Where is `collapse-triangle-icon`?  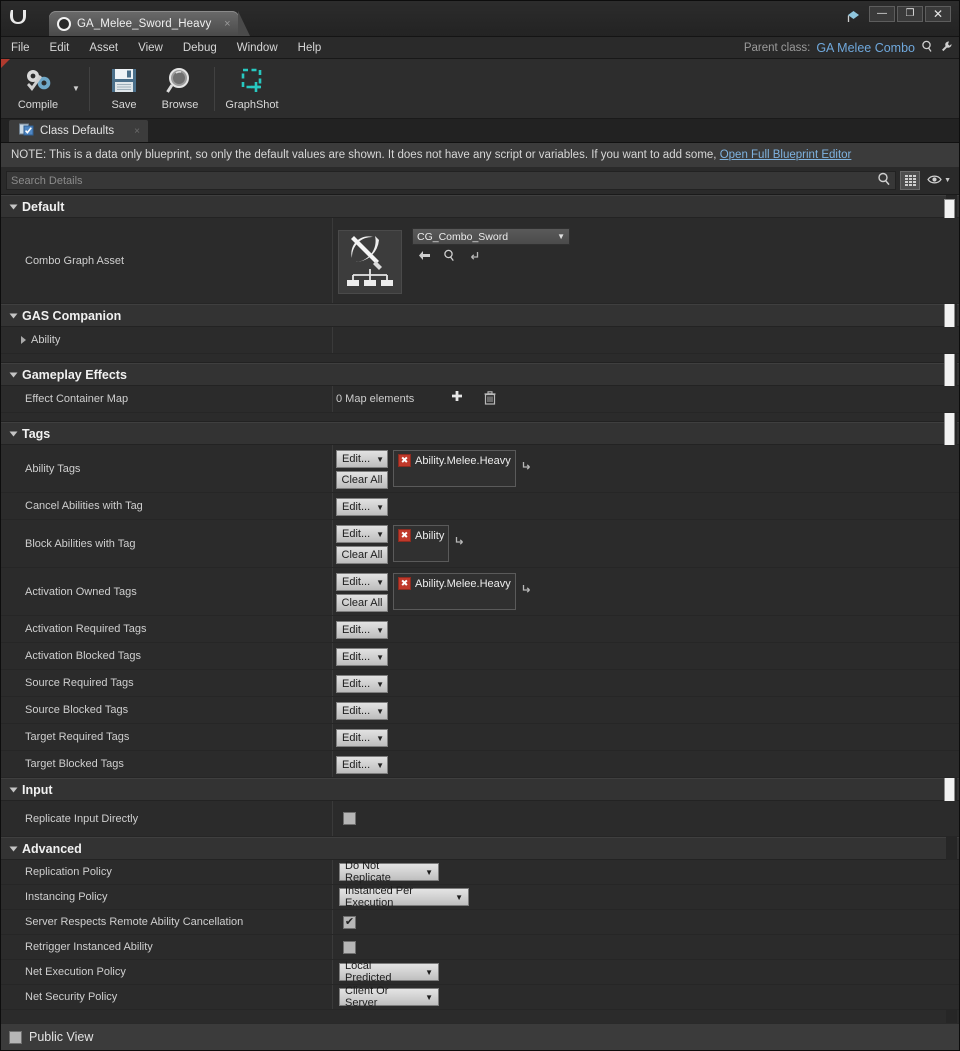
collapse-triangle-icon is located at coordinates (13, 848).